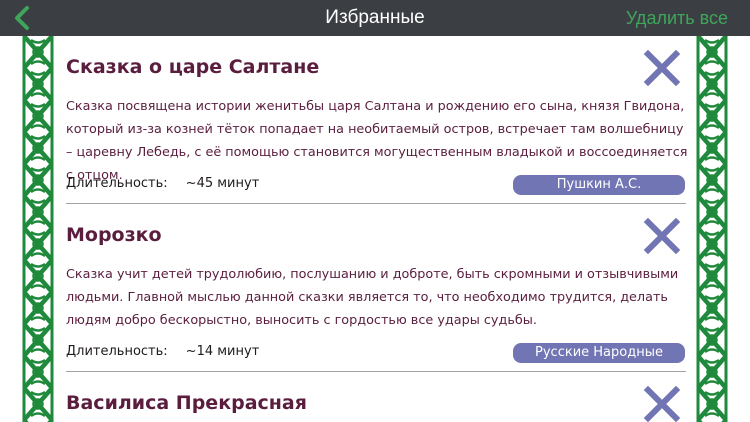 This screenshot has height=422, width=750. What do you see at coordinates (222, 183) in the screenshot?
I see `duration-value: ~45 минут` at bounding box center [222, 183].